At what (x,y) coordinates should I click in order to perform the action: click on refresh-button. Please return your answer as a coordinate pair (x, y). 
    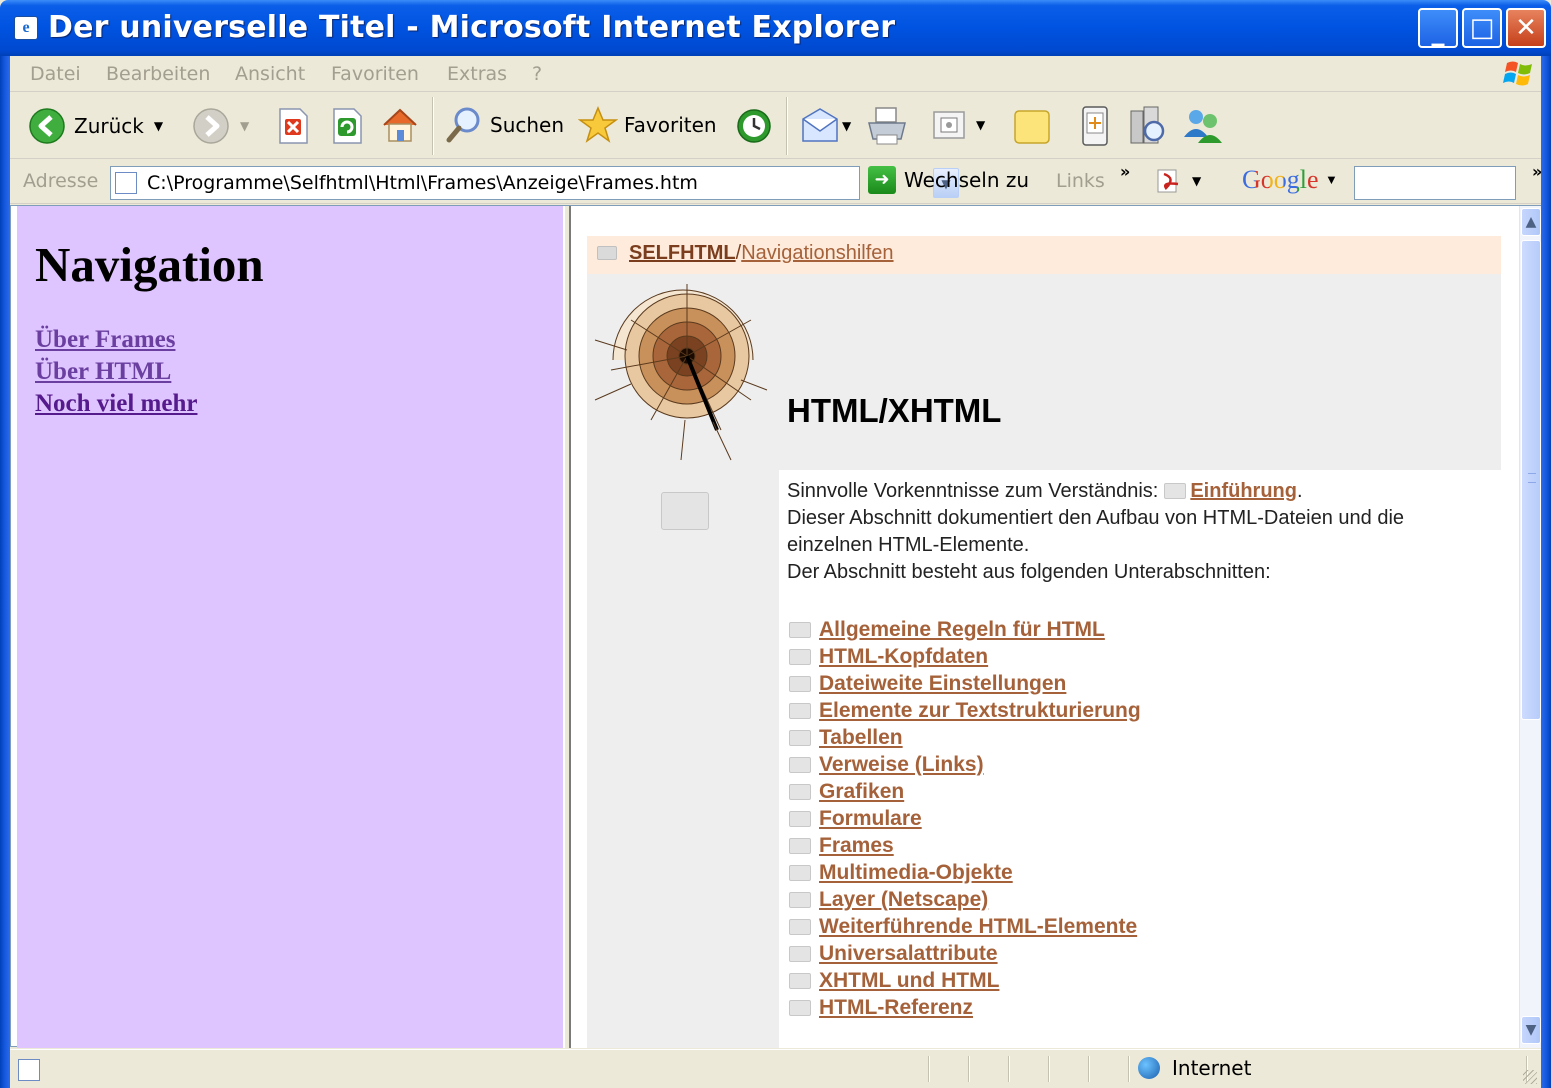
    Looking at the image, I should click on (347, 126).